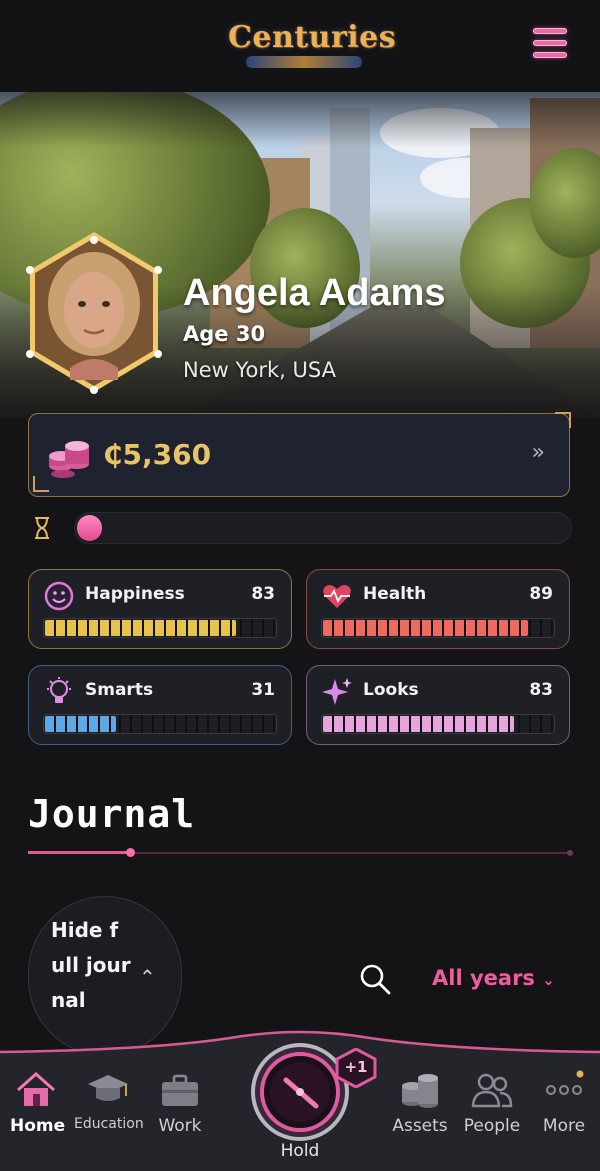  What do you see at coordinates (259, 370) in the screenshot?
I see `character-location: New York, USA` at bounding box center [259, 370].